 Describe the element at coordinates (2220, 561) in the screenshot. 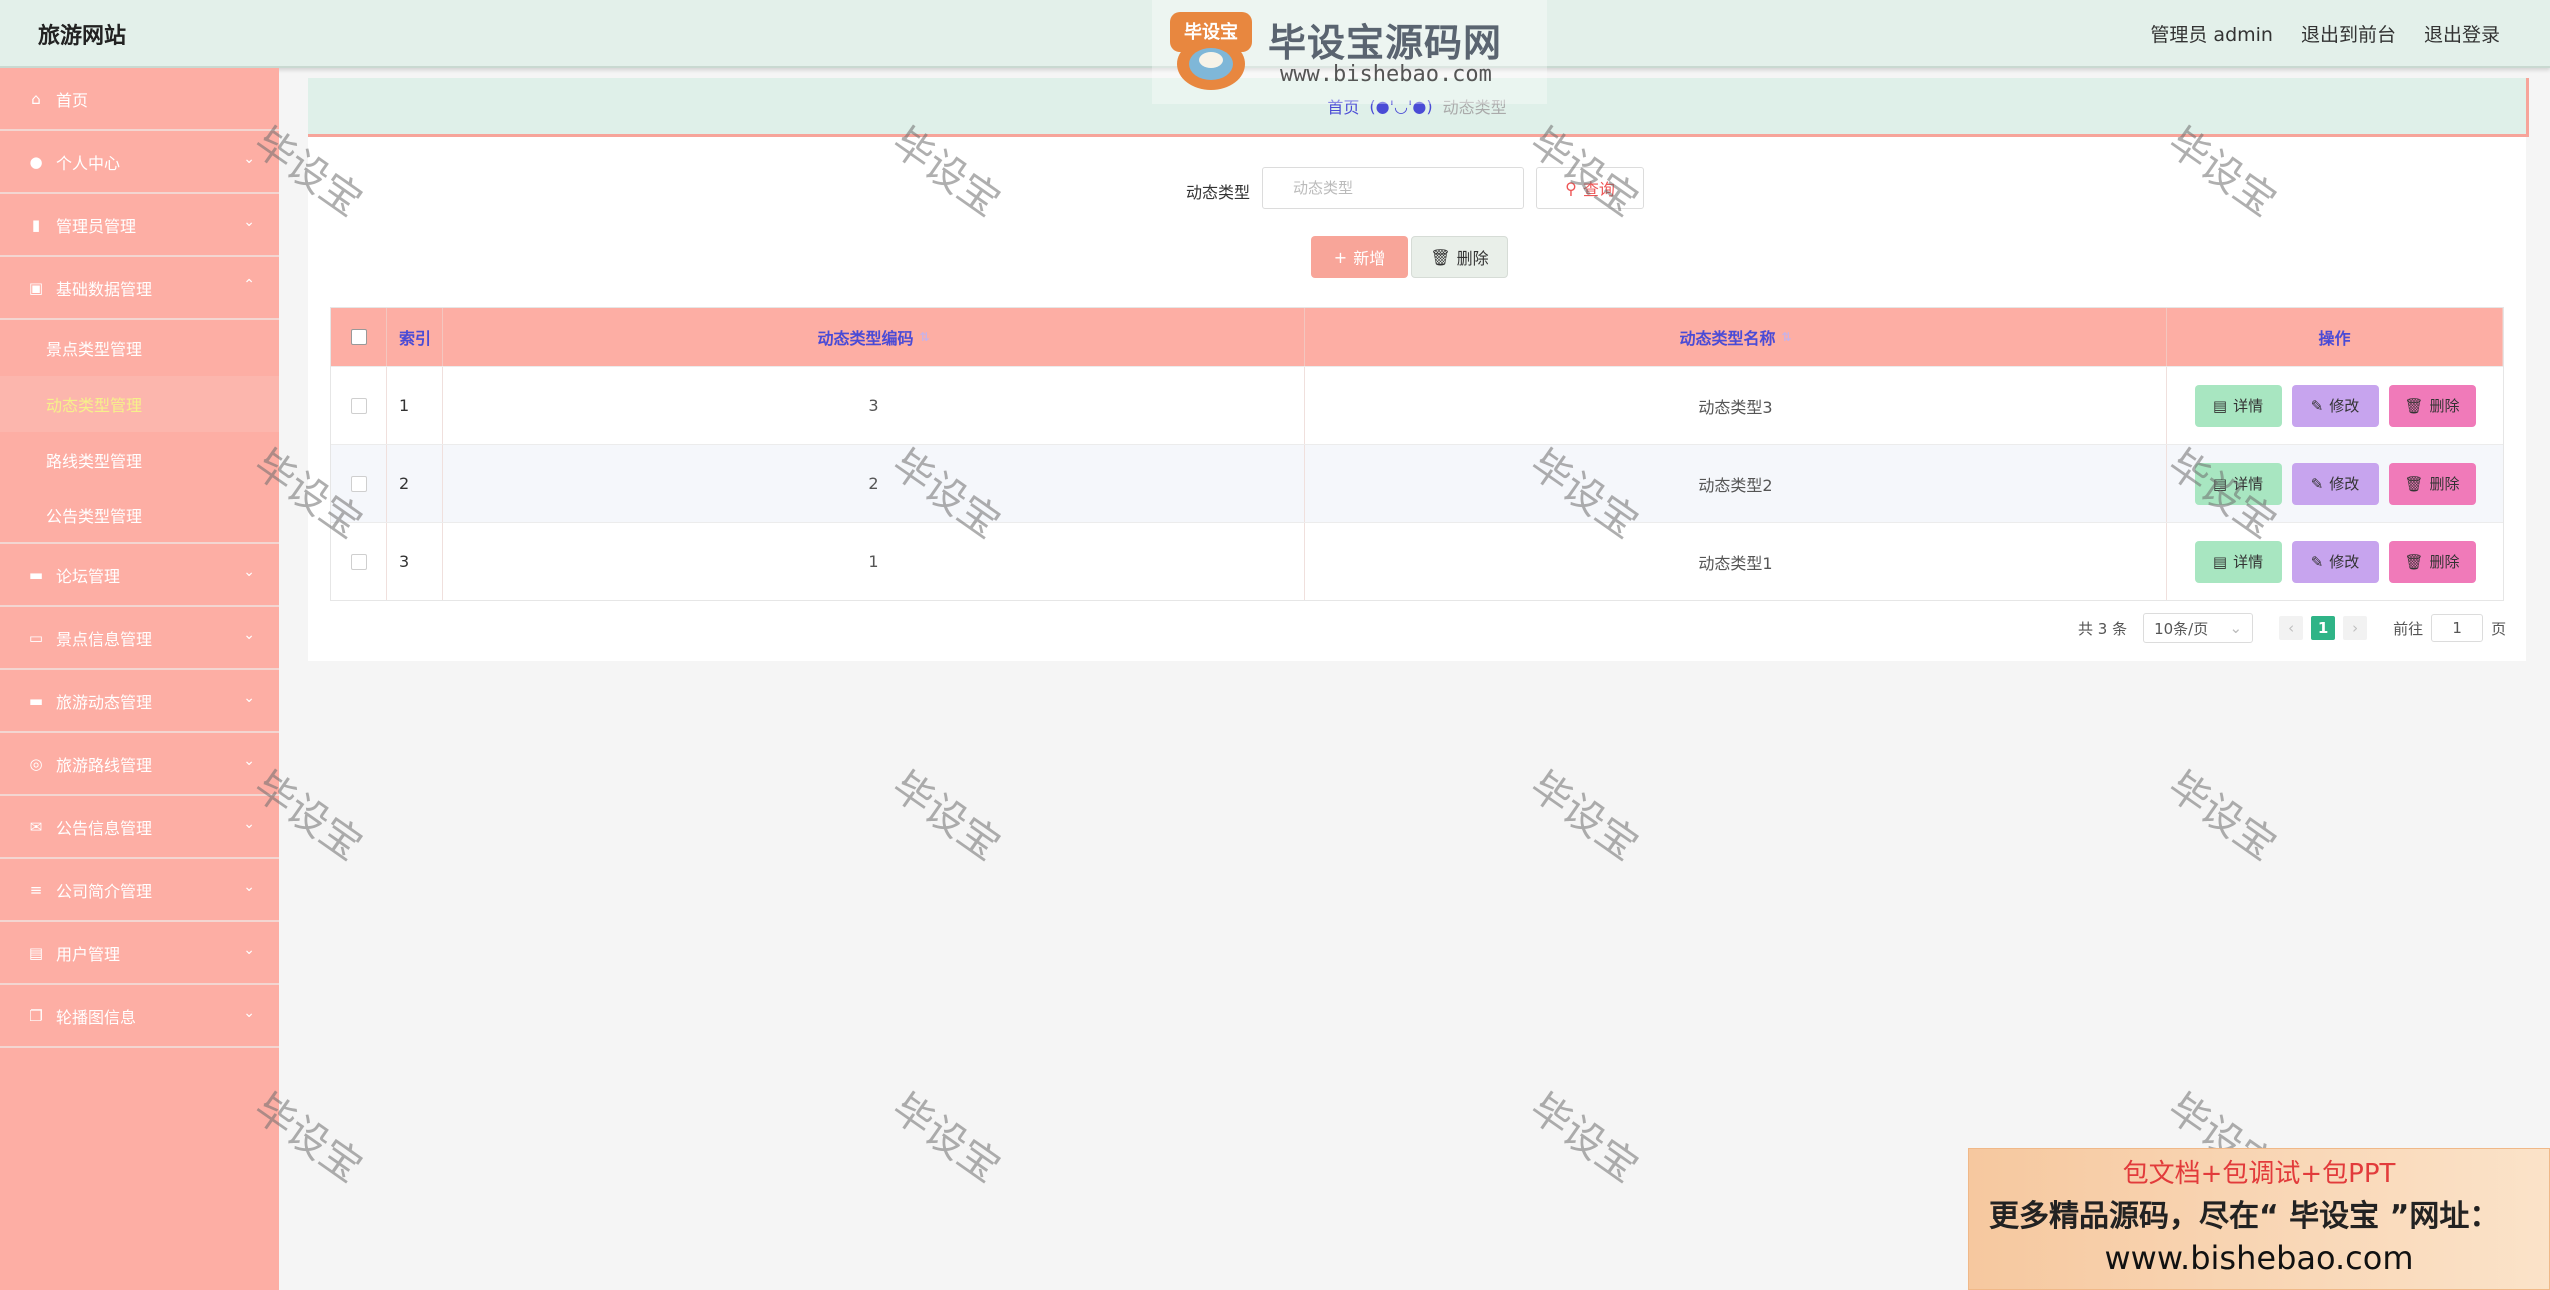

I see `document-icon: ▤` at that location.